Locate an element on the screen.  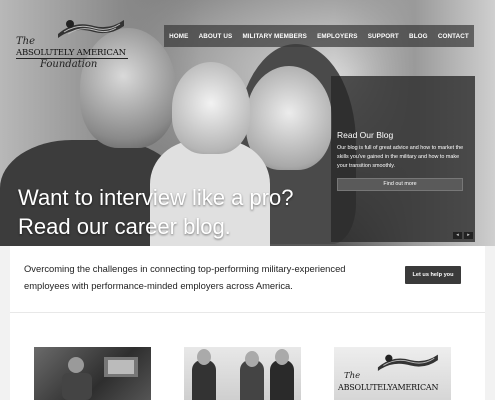
nav-military-members: MILITARY MEMBERS is located at coordinates (274, 36).